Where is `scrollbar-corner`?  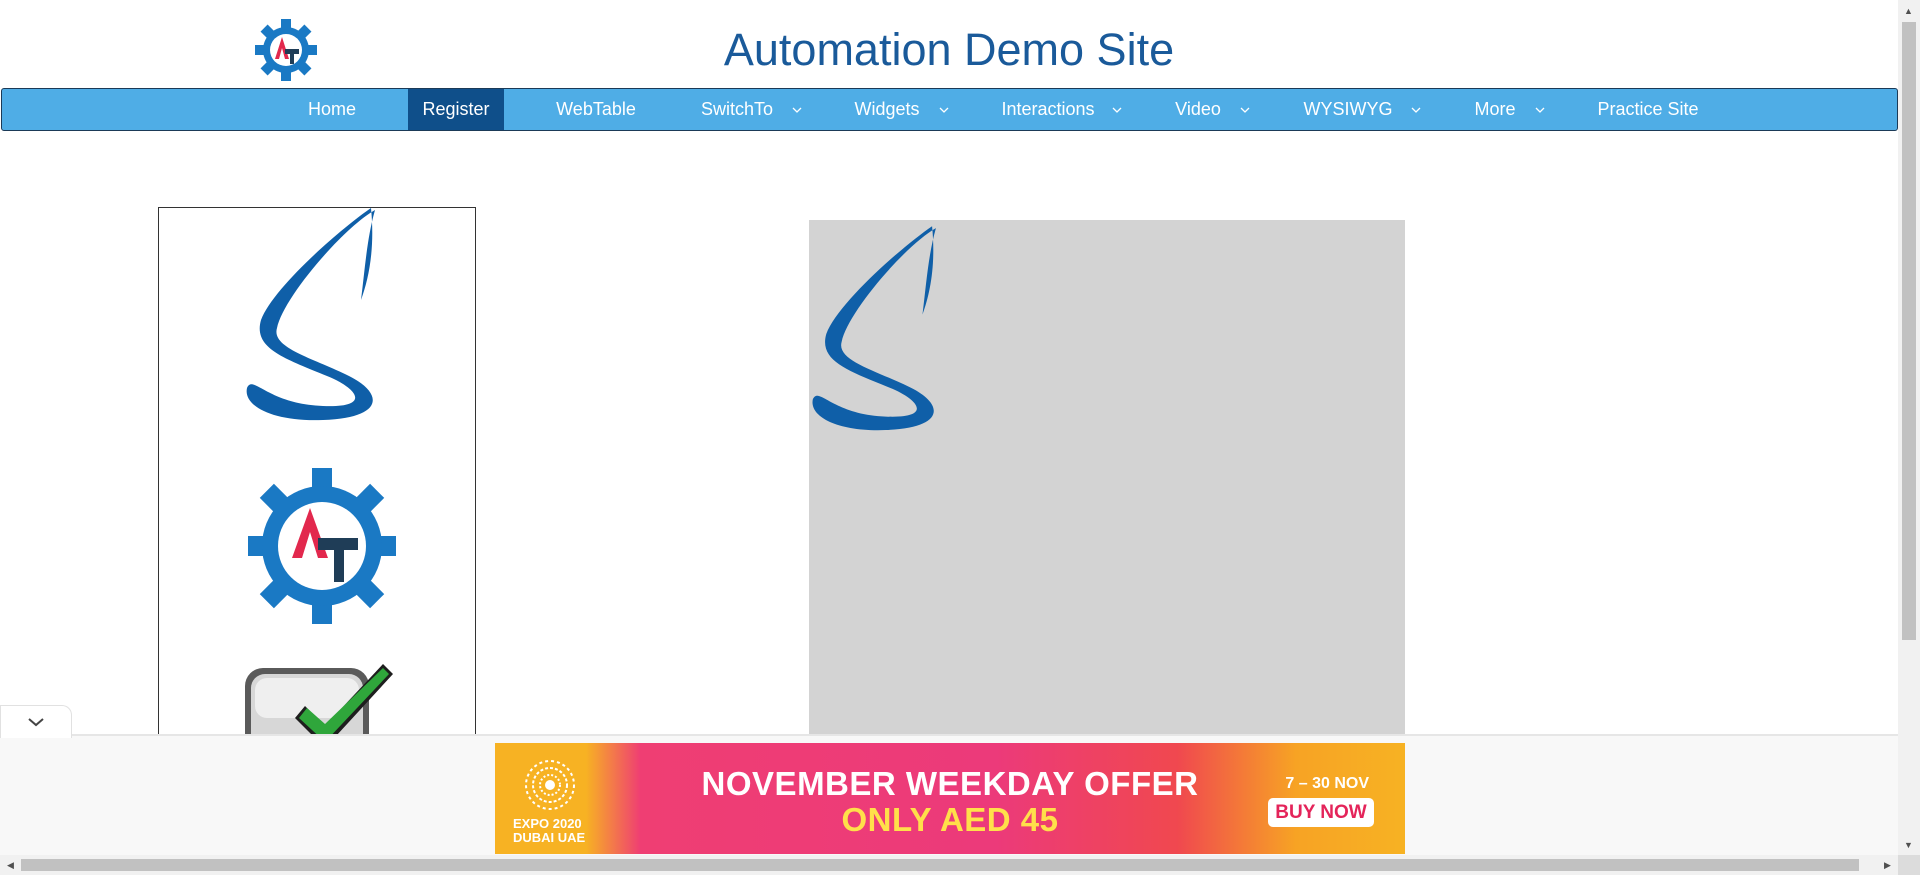
scrollbar-corner is located at coordinates (1909, 865).